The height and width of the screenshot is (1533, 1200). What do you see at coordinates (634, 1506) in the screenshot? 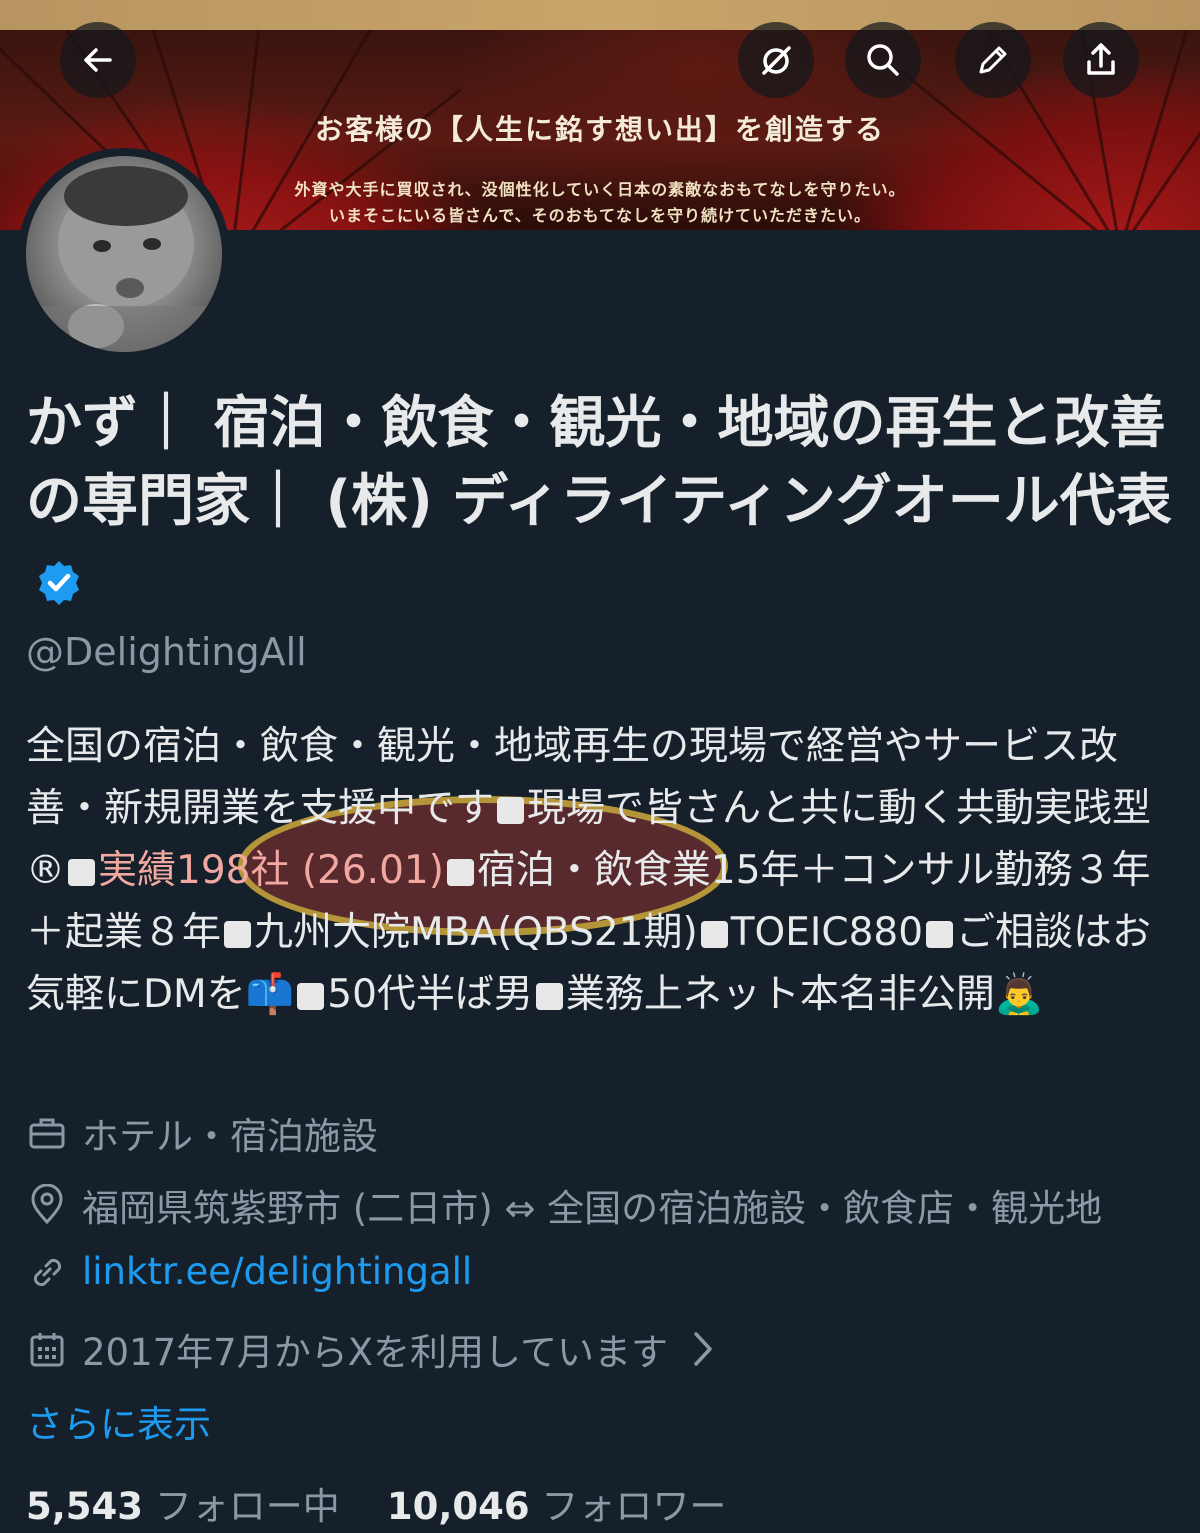
I see `followers-label: フォロワー` at bounding box center [634, 1506].